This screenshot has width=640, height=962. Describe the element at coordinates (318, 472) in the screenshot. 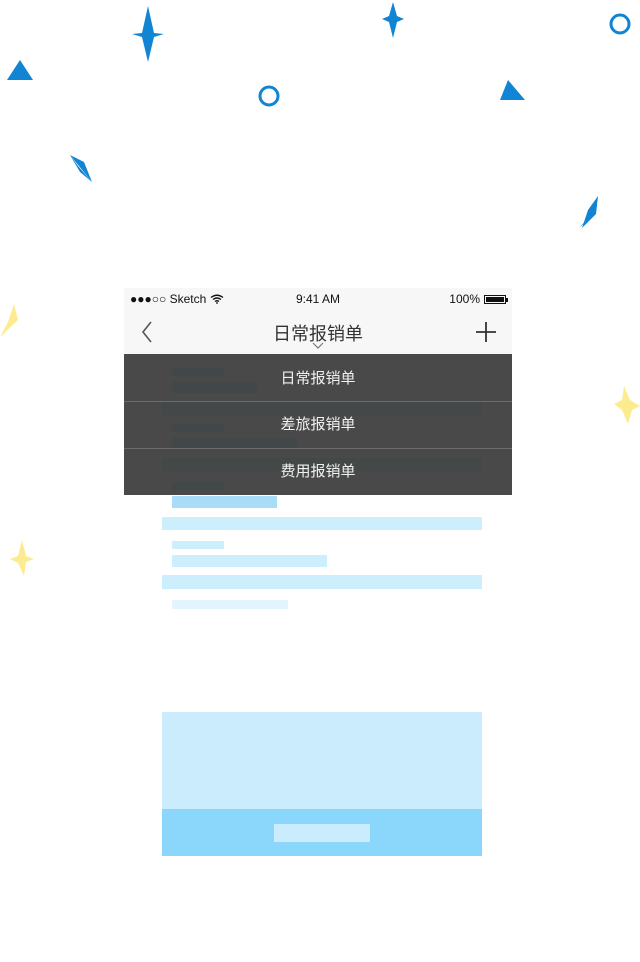

I see `menu-item-expense: 费用报销单` at that location.